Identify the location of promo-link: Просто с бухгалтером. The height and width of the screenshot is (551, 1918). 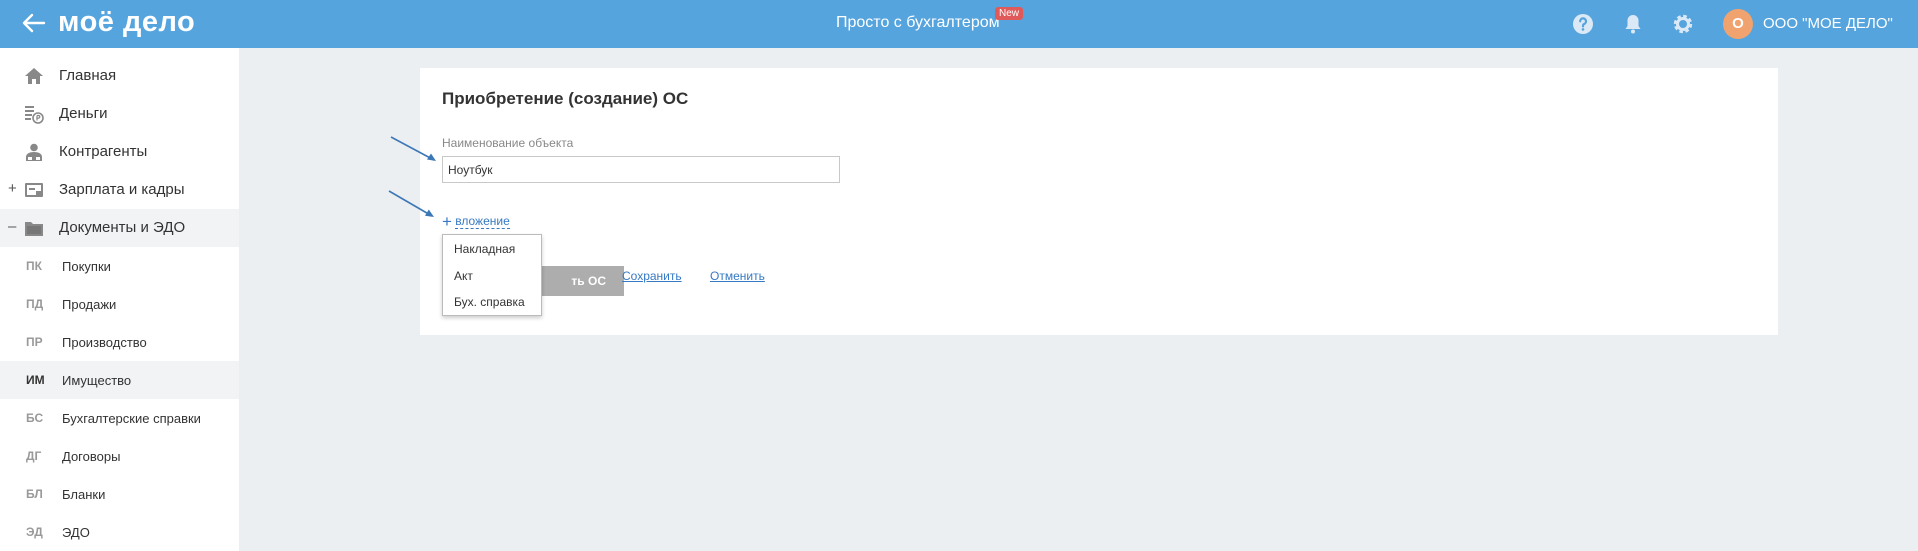
(918, 23).